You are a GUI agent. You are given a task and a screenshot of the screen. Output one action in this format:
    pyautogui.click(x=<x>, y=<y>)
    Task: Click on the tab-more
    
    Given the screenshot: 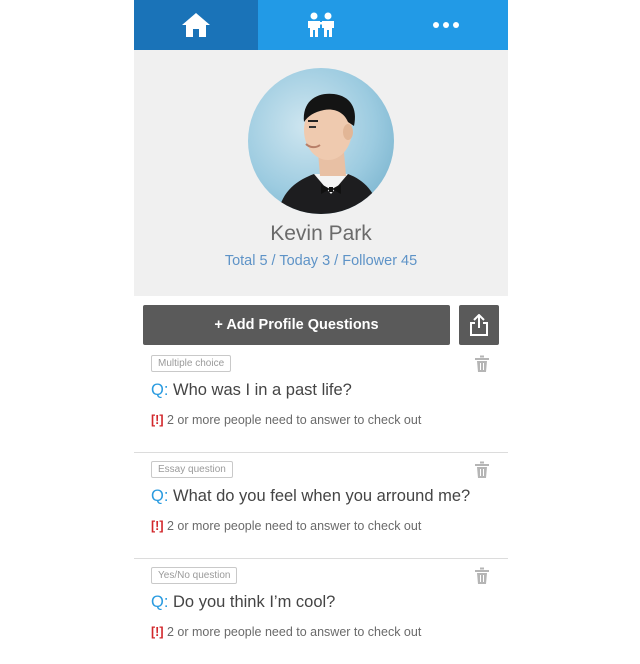 What is the action you would take?
    pyautogui.click(x=445, y=25)
    